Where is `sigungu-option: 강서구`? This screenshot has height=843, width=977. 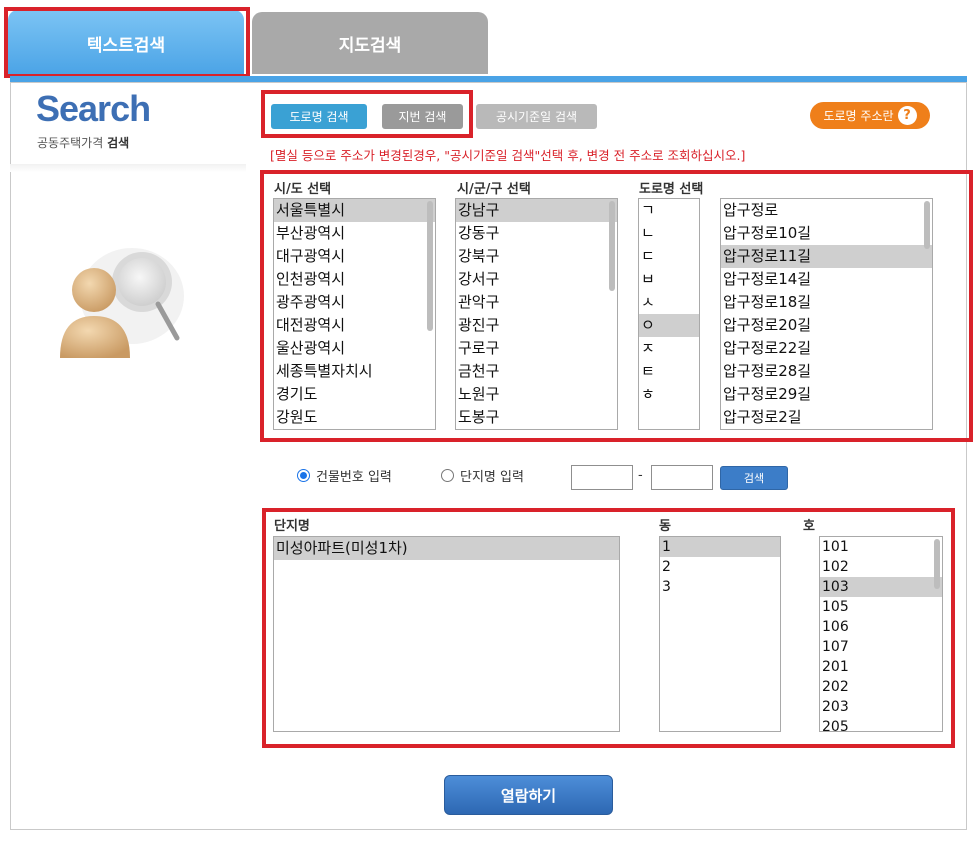
sigungu-option: 강서구 is located at coordinates (536, 279).